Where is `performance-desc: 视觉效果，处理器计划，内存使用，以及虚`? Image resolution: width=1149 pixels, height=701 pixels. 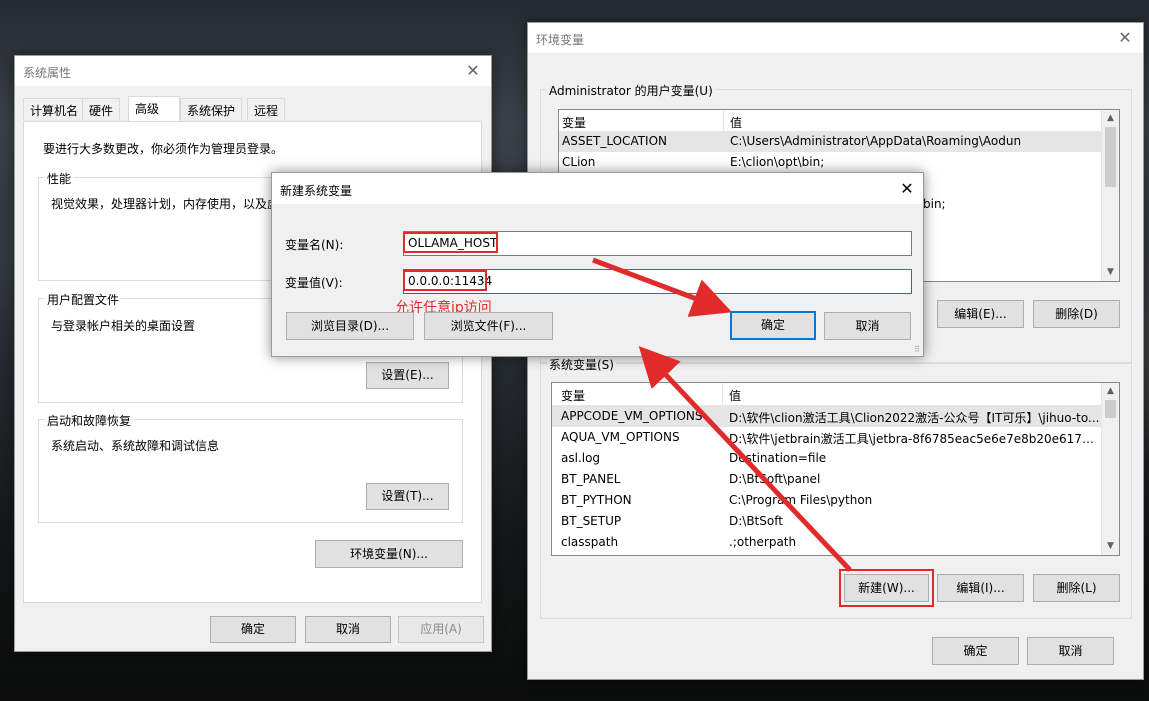 performance-desc: 视觉效果，处理器计划，内存使用，以及虚 is located at coordinates (165, 204).